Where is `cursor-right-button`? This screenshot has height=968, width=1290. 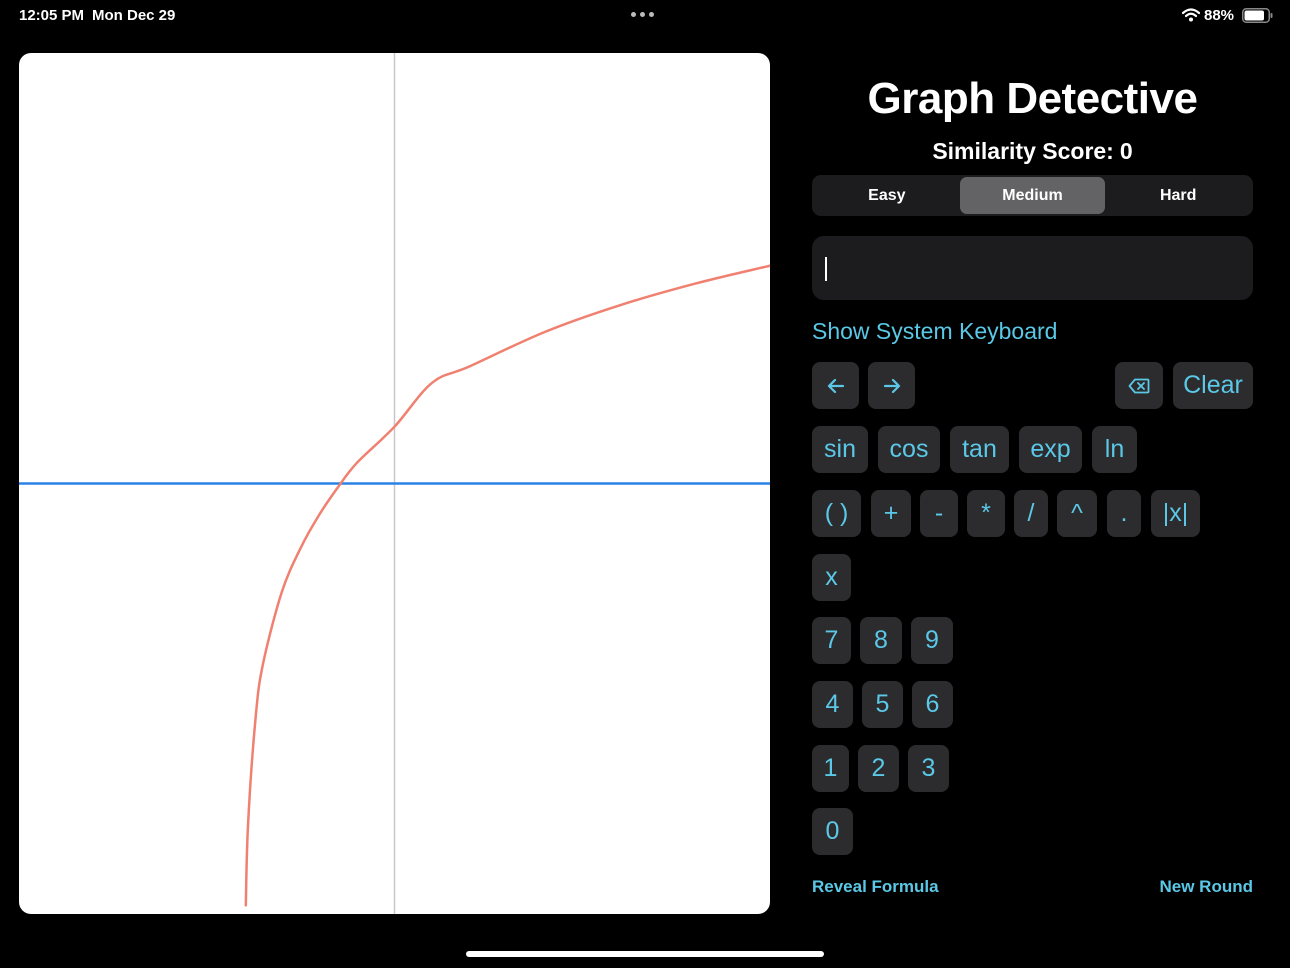 cursor-right-button is located at coordinates (891, 385).